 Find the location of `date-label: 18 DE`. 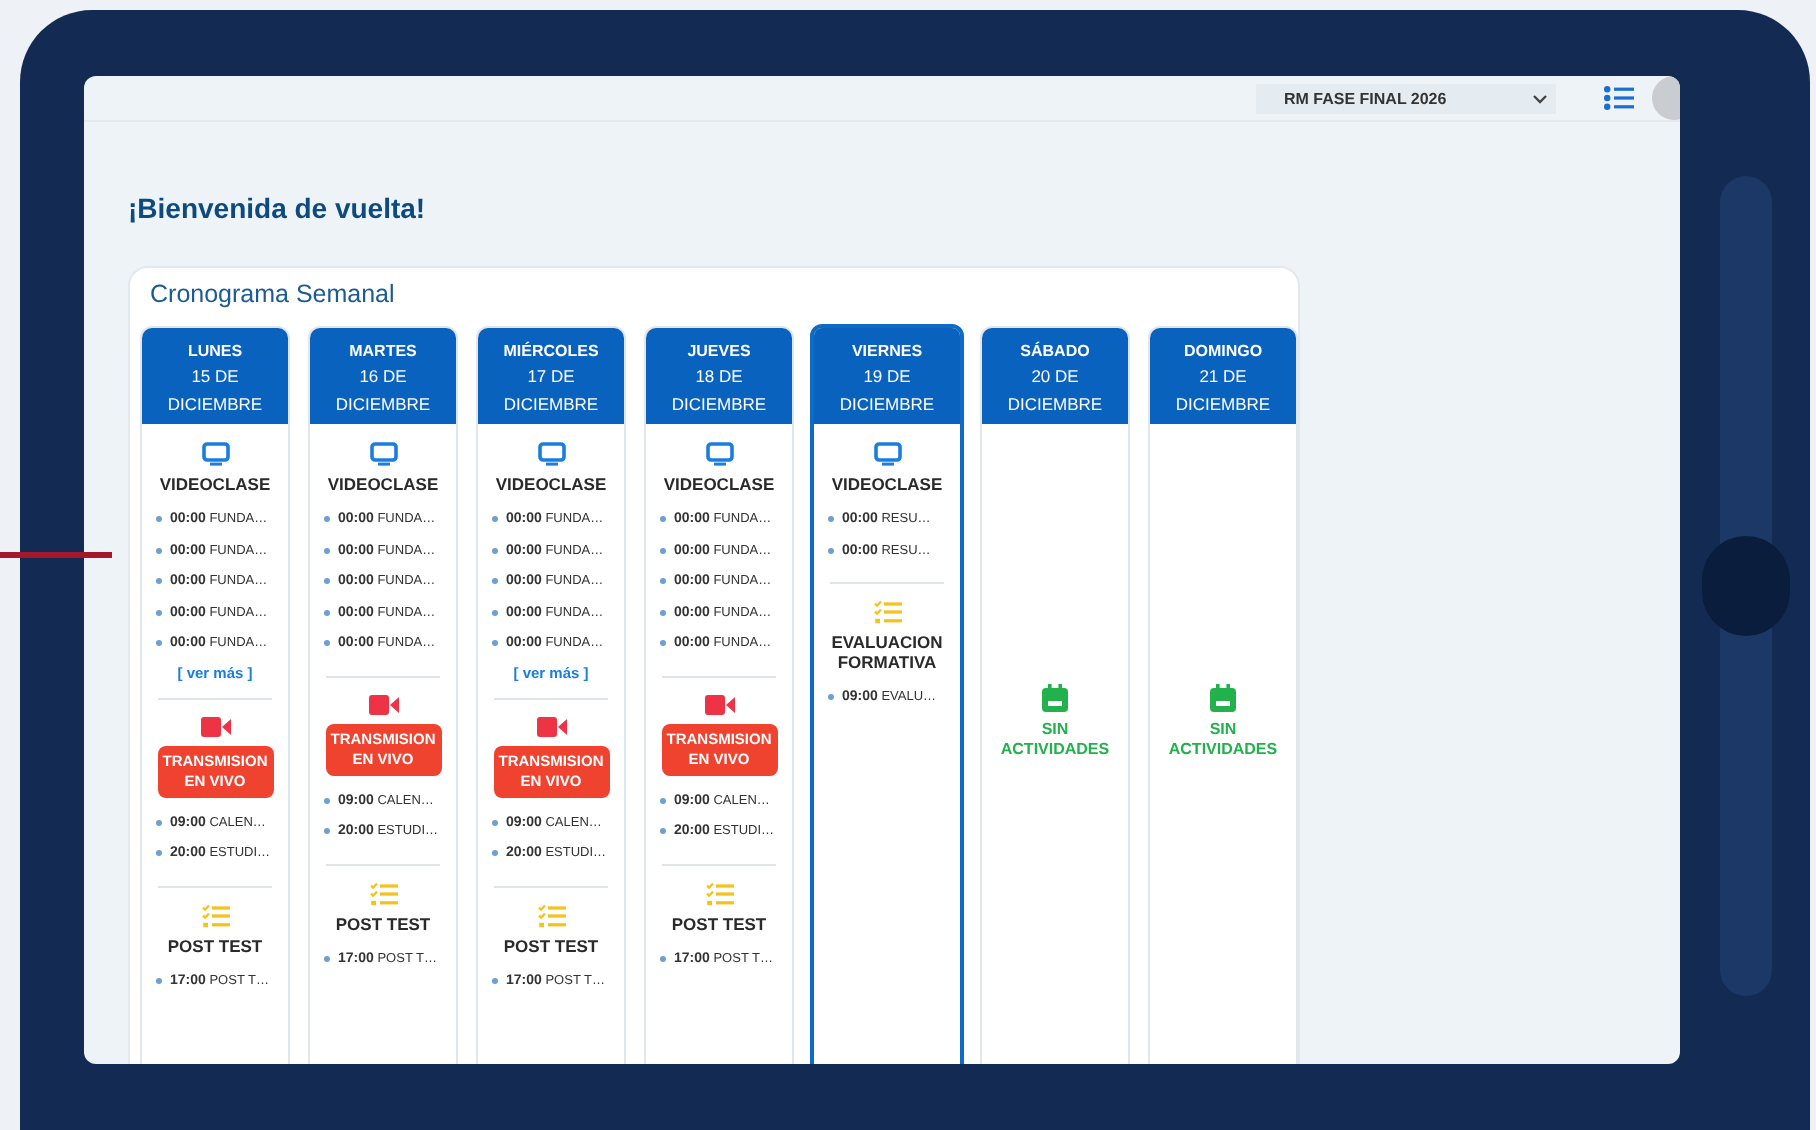

date-label: 18 DE is located at coordinates (719, 377).